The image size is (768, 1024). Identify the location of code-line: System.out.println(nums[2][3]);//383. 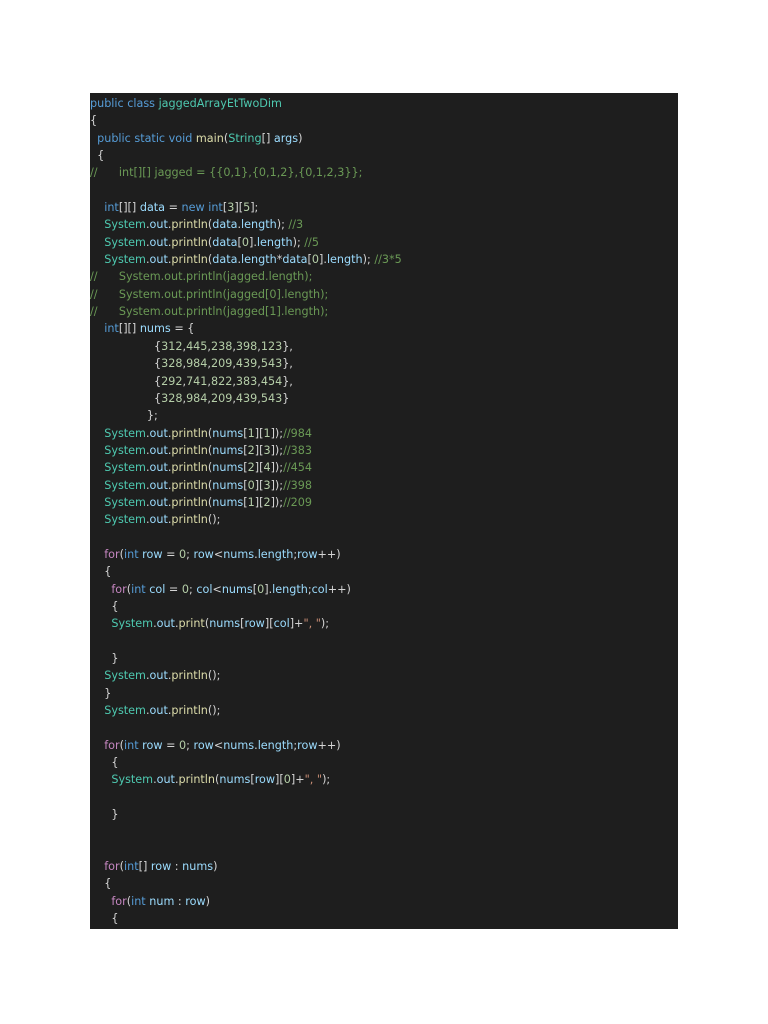
(384, 450).